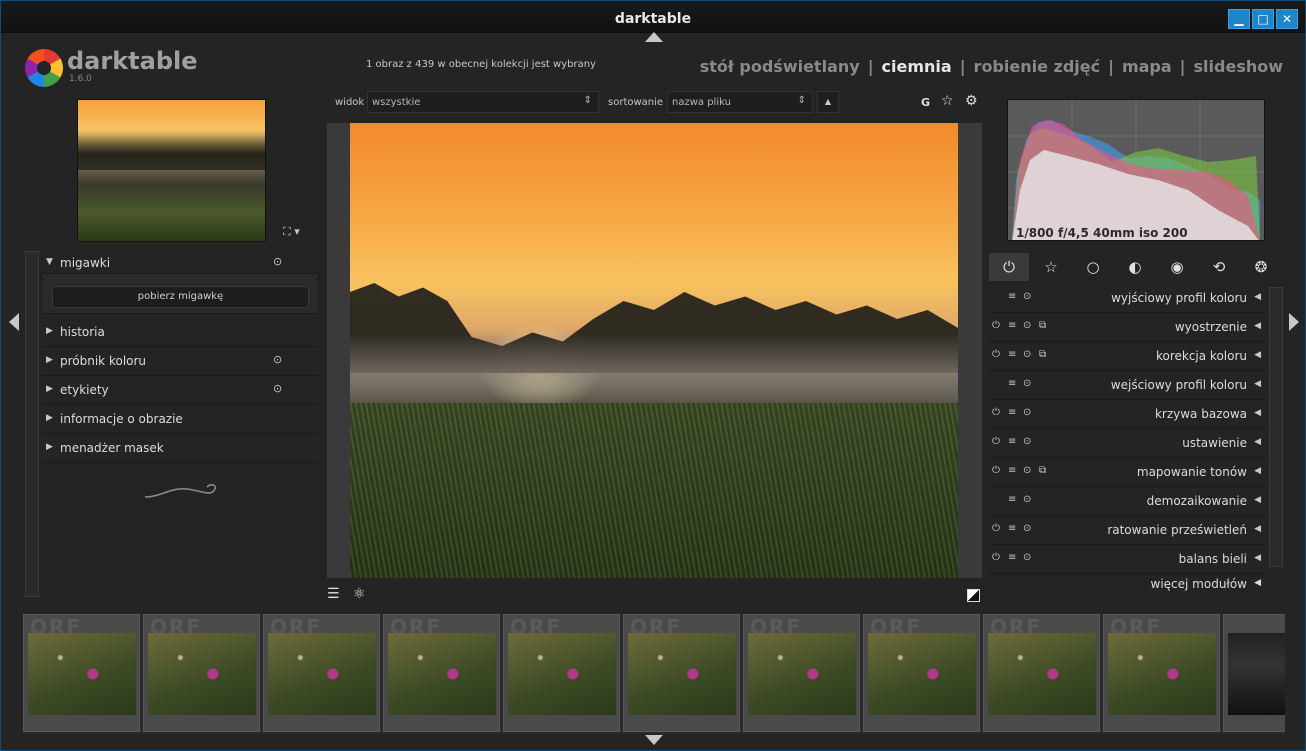  Describe the element at coordinates (180, 448) in the screenshot. I see `left-module-header: ▶ menadżer masek` at that location.